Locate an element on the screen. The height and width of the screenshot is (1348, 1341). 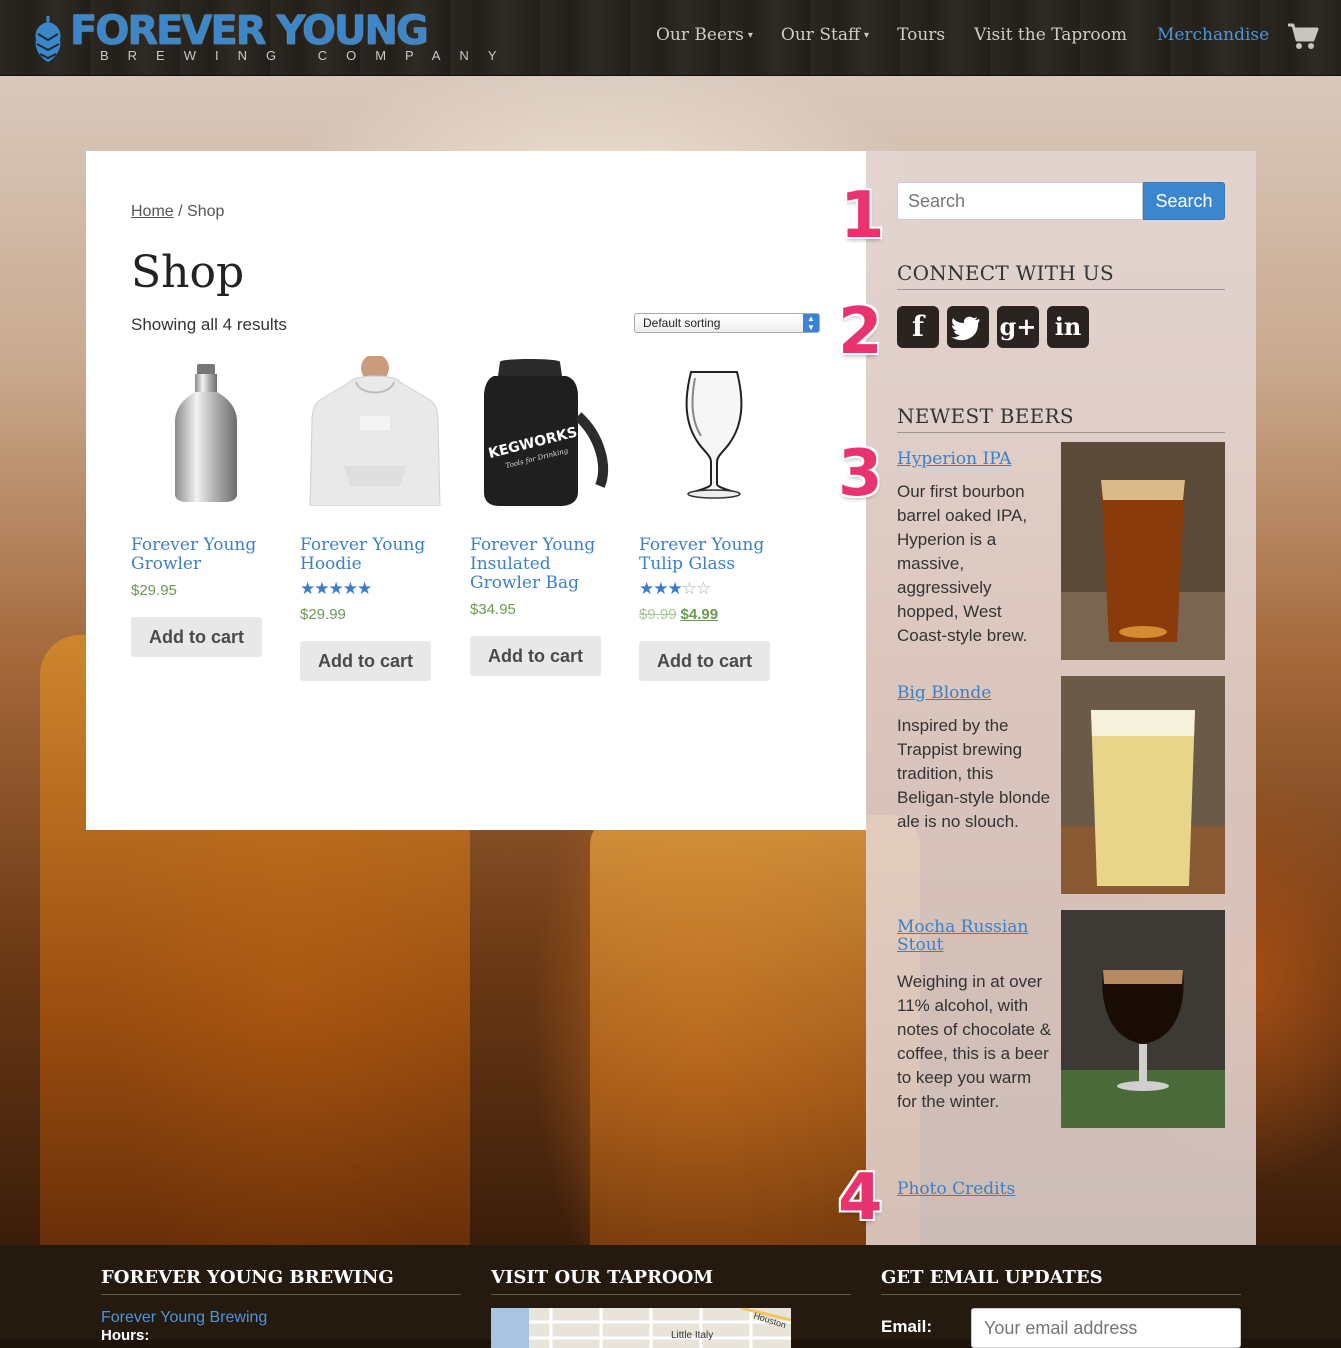
google-plus-icon: g+ is located at coordinates (1018, 327).